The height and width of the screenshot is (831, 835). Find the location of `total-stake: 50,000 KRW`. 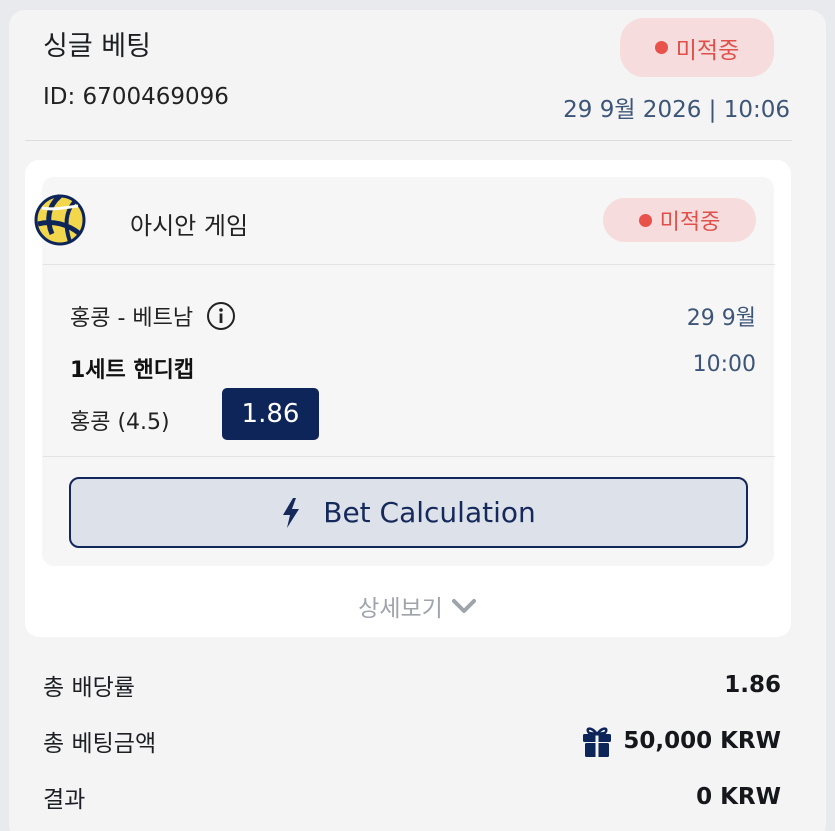

total-stake: 50,000 KRW is located at coordinates (681, 741).